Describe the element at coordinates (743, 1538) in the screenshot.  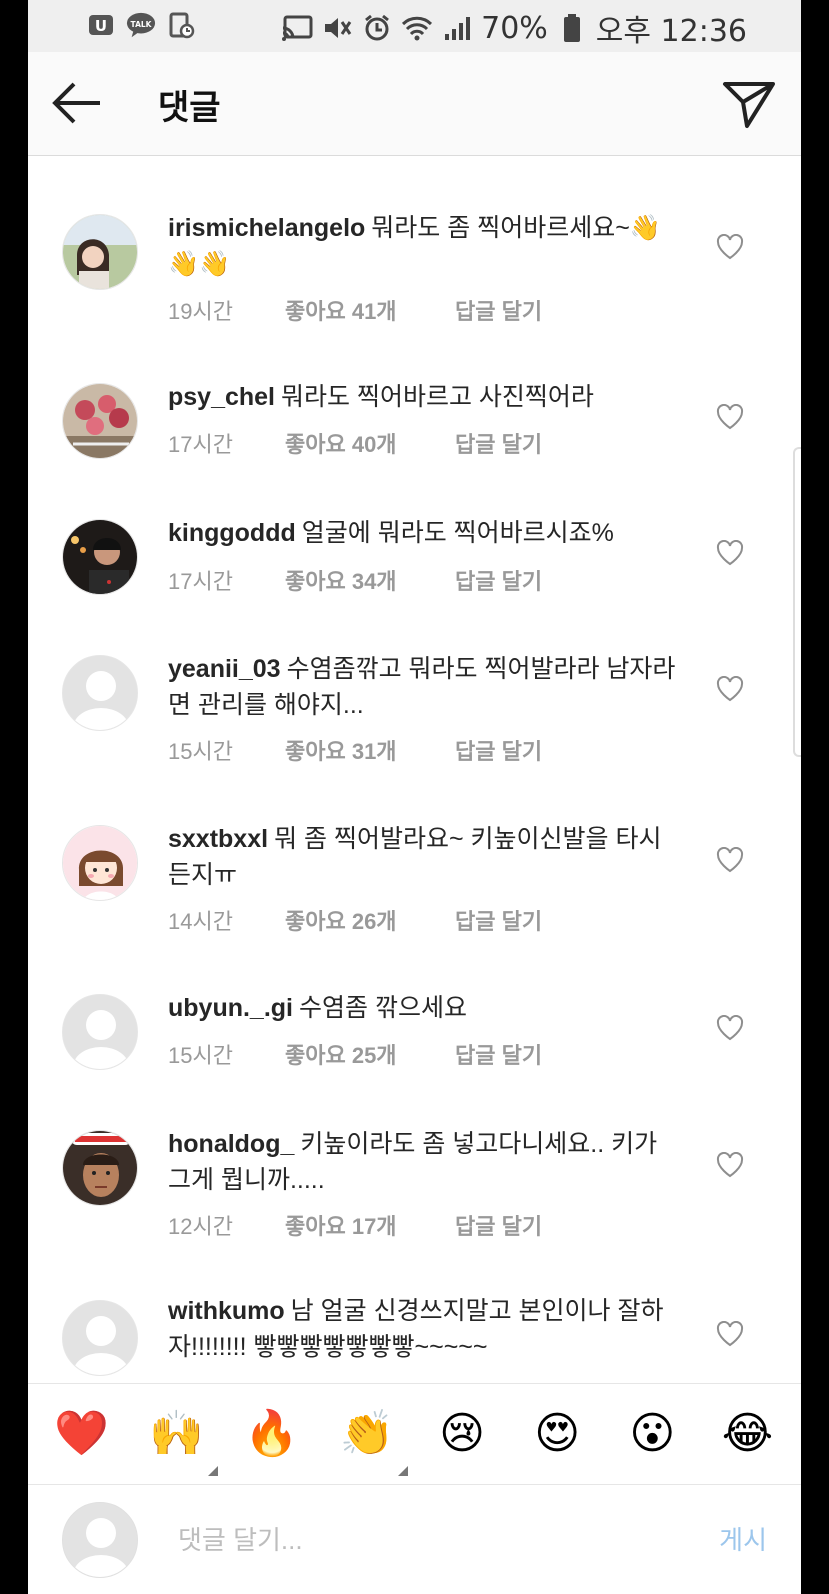
I see `post-button: 게시` at that location.